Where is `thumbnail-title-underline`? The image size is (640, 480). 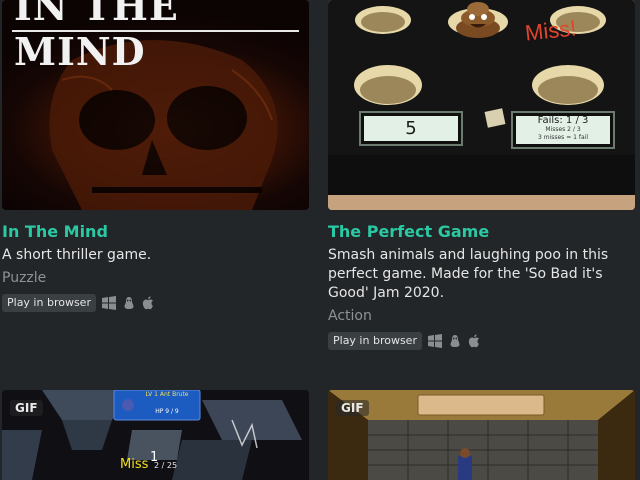
thumbnail-title-underline is located at coordinates (155, 31).